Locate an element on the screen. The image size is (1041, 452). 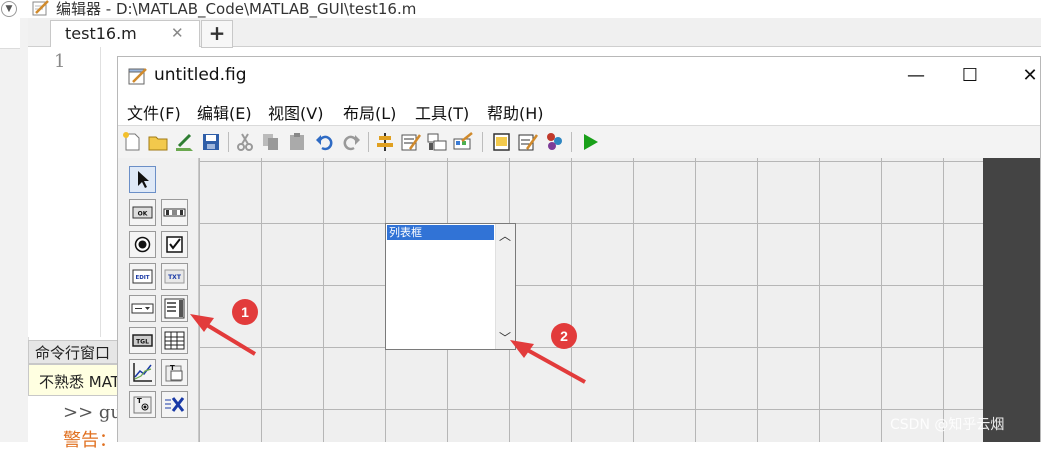
listbox-scrollbar: ︿ ﹀ is located at coordinates (505, 286).